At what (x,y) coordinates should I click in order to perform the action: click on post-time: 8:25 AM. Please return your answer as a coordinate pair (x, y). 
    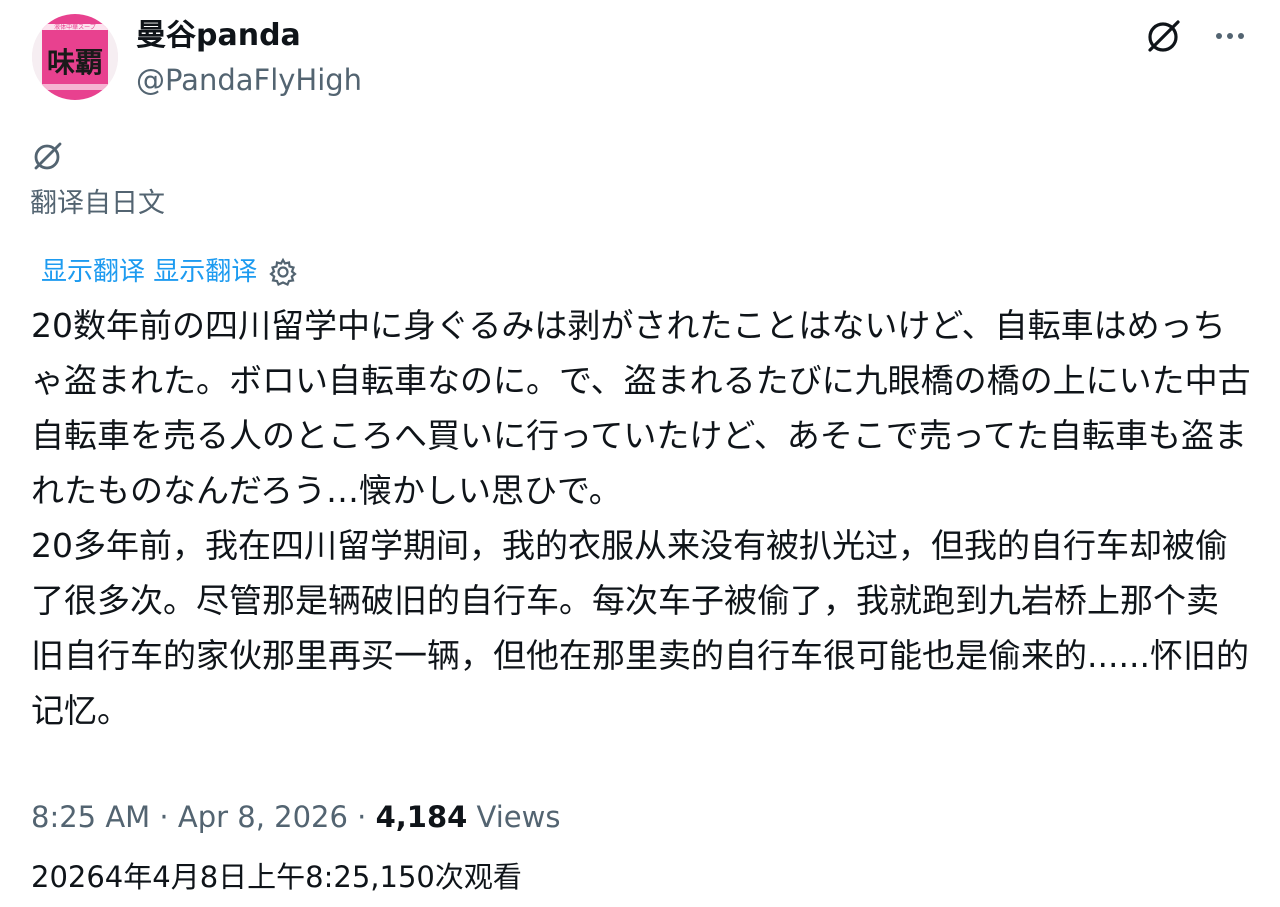
    Looking at the image, I should click on (90, 817).